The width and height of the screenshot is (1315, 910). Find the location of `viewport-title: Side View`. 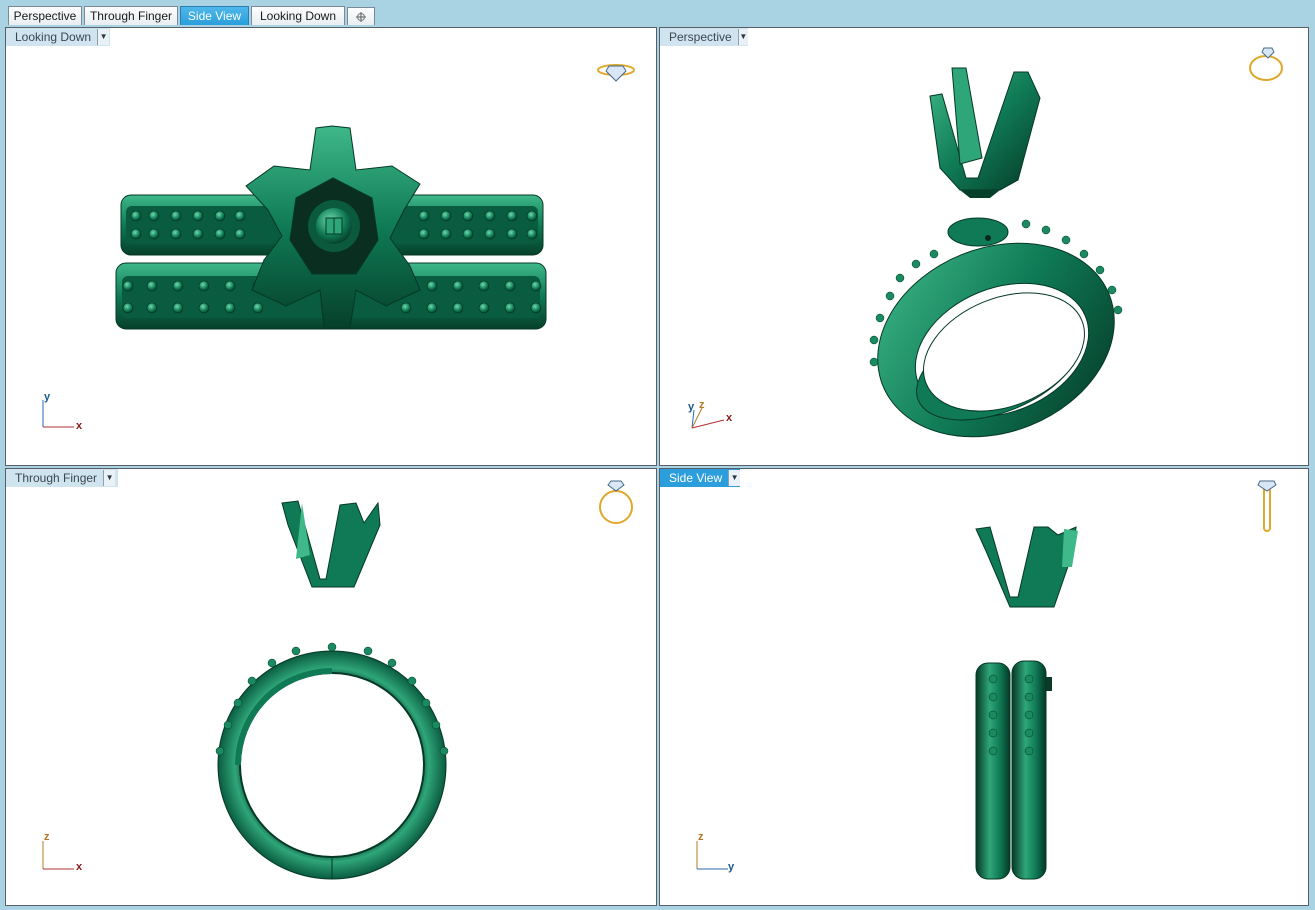

viewport-title: Side View is located at coordinates (696, 478).